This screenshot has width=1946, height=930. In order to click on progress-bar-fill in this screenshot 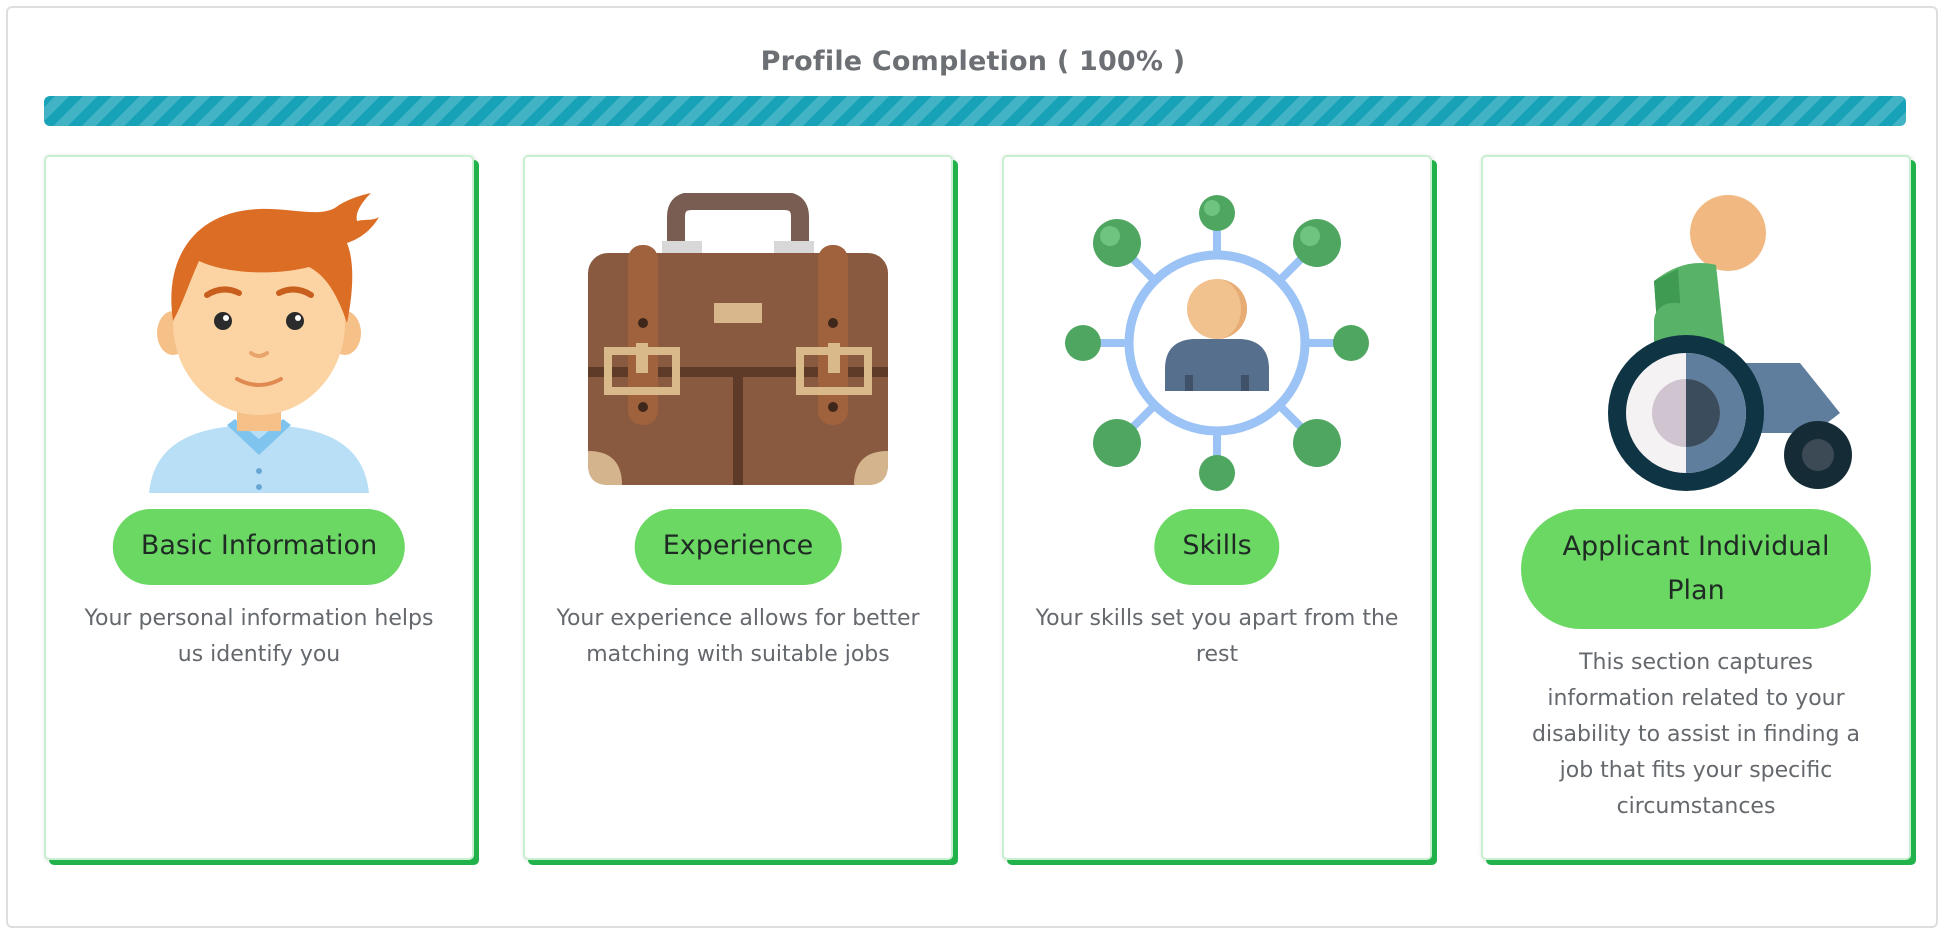, I will do `click(975, 111)`.